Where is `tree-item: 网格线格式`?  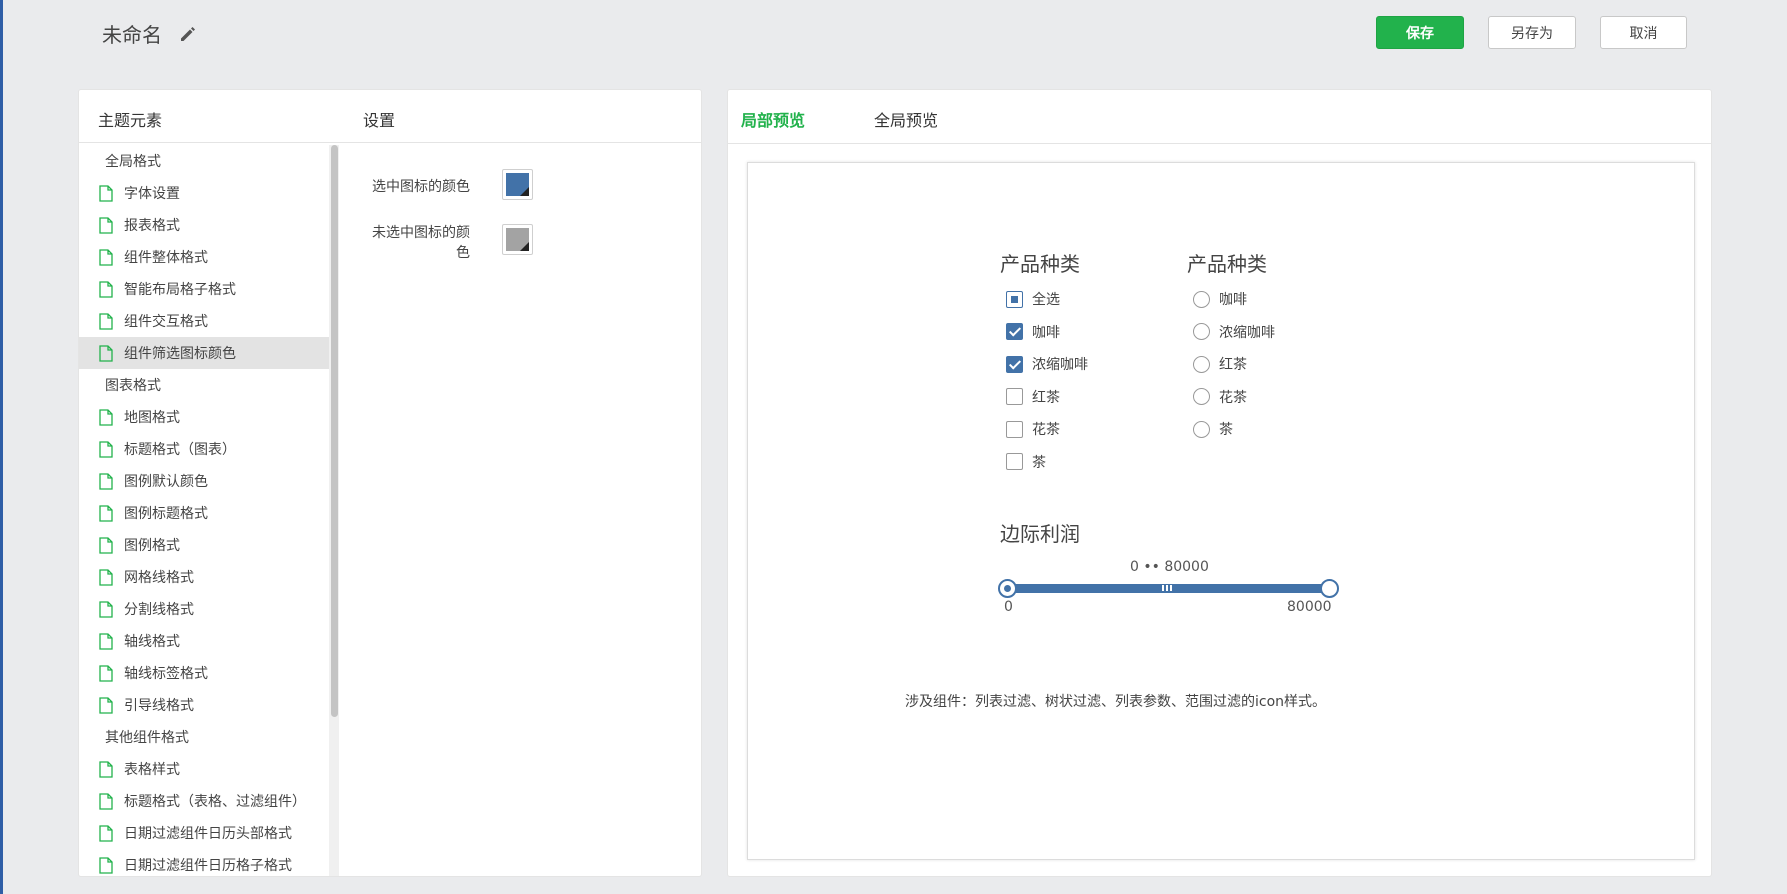 tree-item: 网格线格式 is located at coordinates (205, 577).